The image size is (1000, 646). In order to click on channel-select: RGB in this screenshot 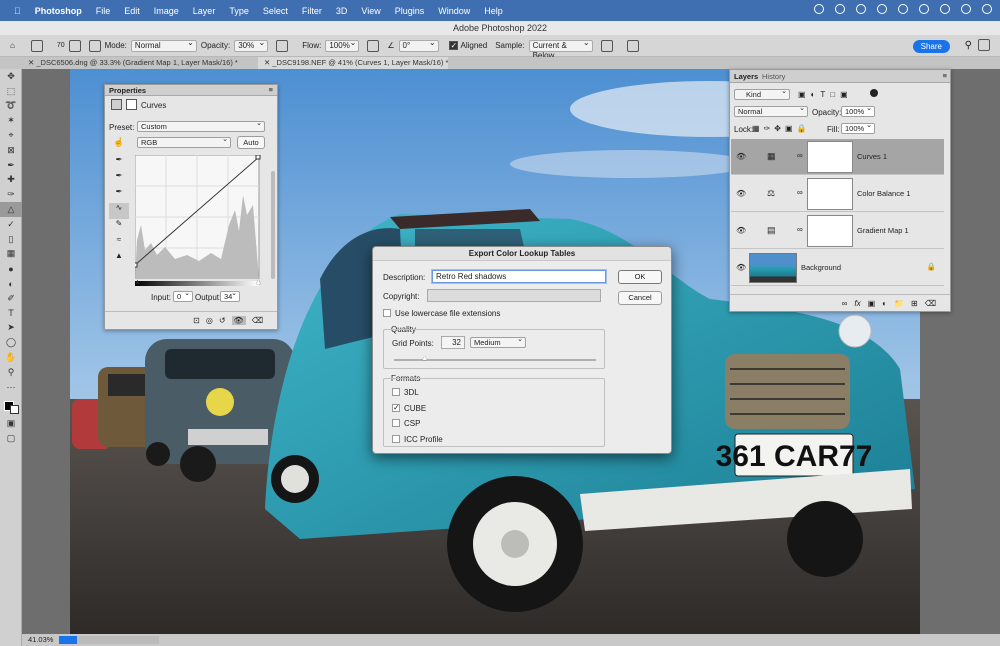, I will do `click(184, 141)`.